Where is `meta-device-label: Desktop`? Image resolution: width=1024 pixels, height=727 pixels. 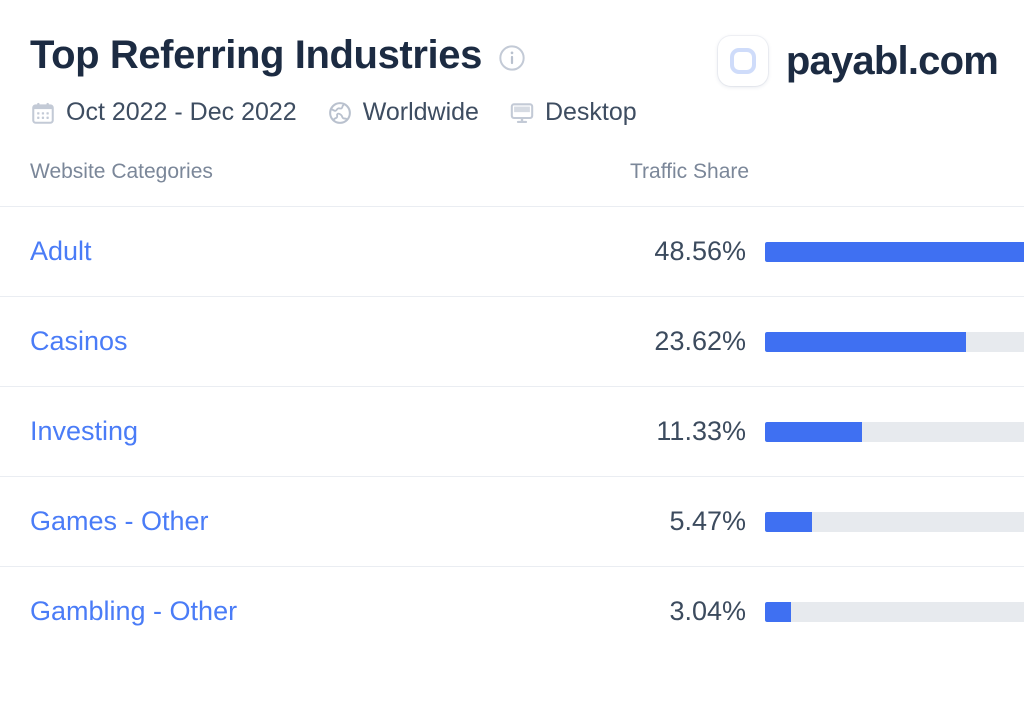
meta-device-label: Desktop is located at coordinates (590, 112).